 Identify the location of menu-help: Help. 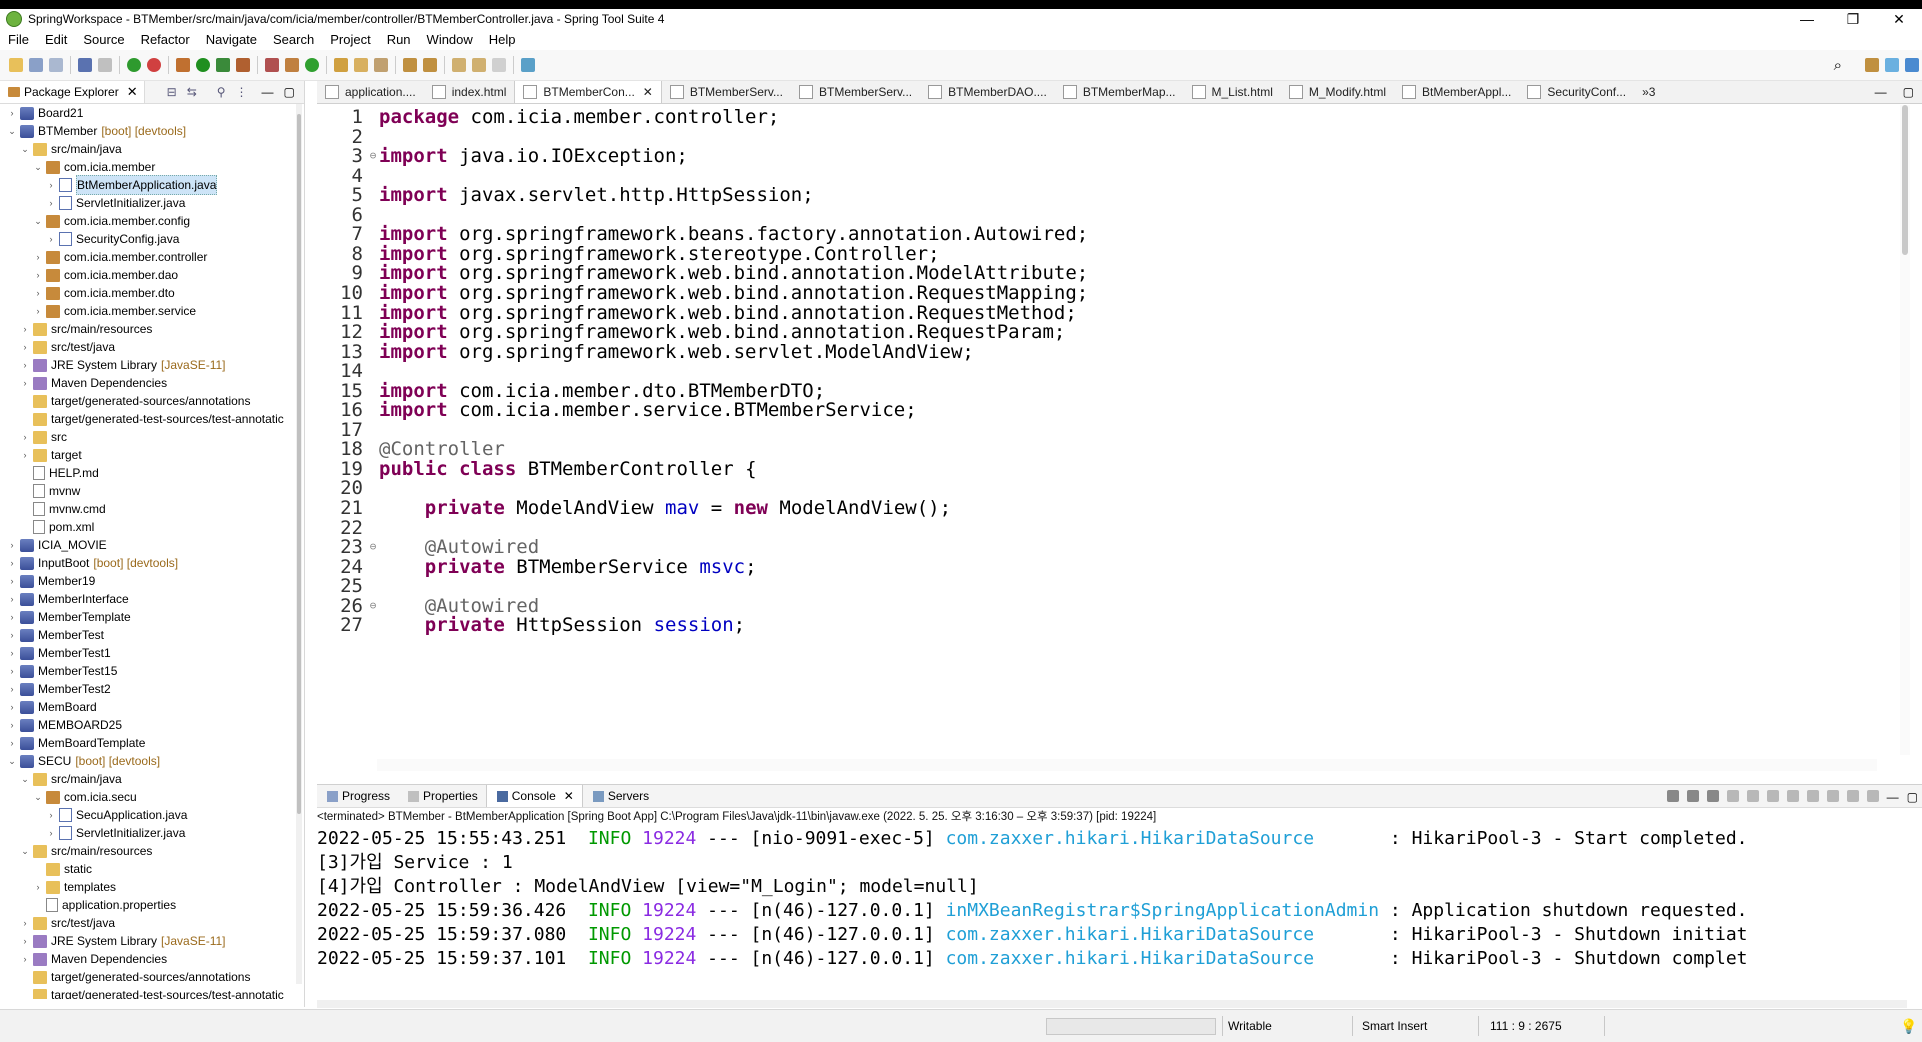
(502, 39).